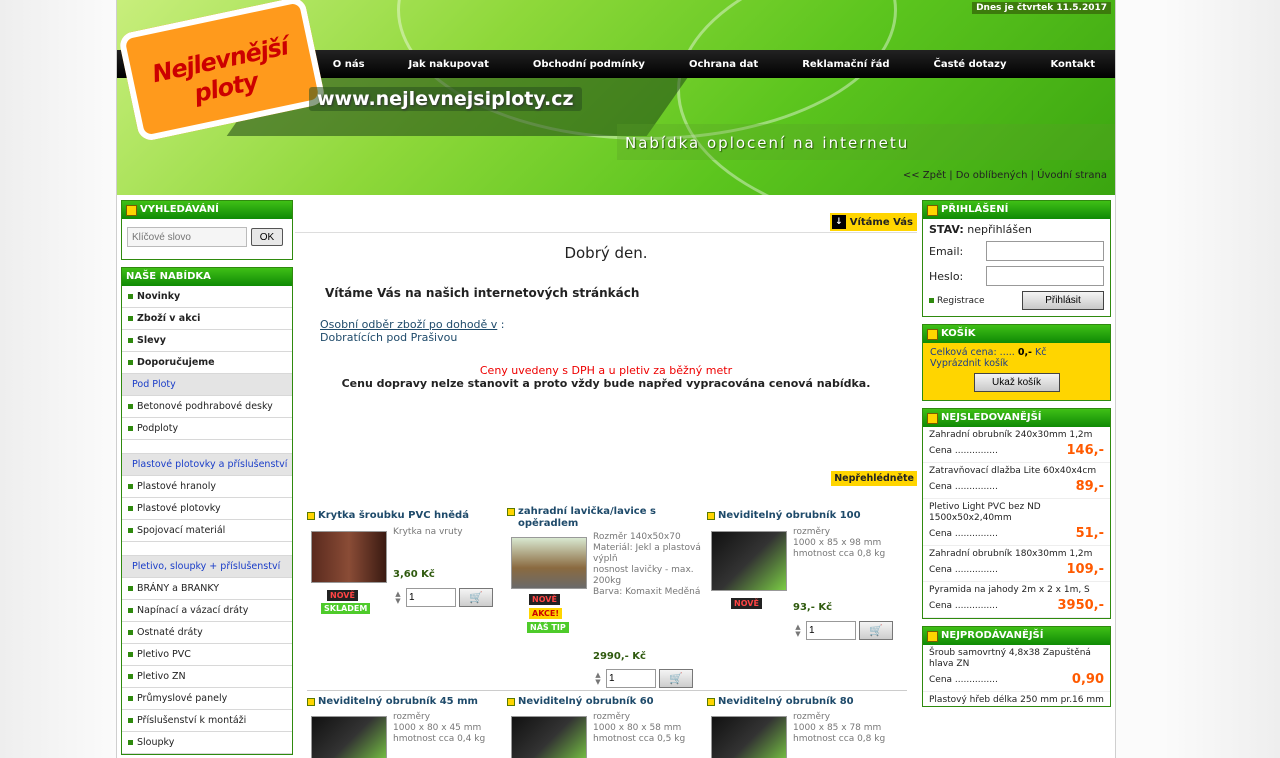 The width and height of the screenshot is (1280, 758). I want to click on menu-item-plastic-prisms: Plastové hranoly, so click(207, 487).